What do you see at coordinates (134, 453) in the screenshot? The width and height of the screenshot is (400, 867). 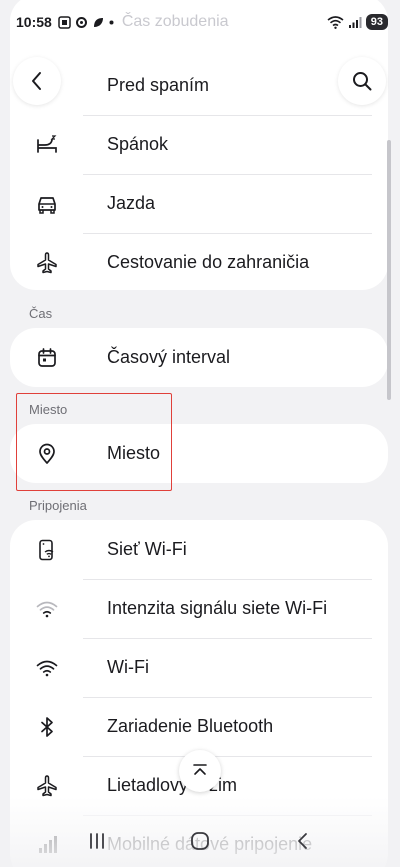 I see `list-item-label: Miesto` at bounding box center [134, 453].